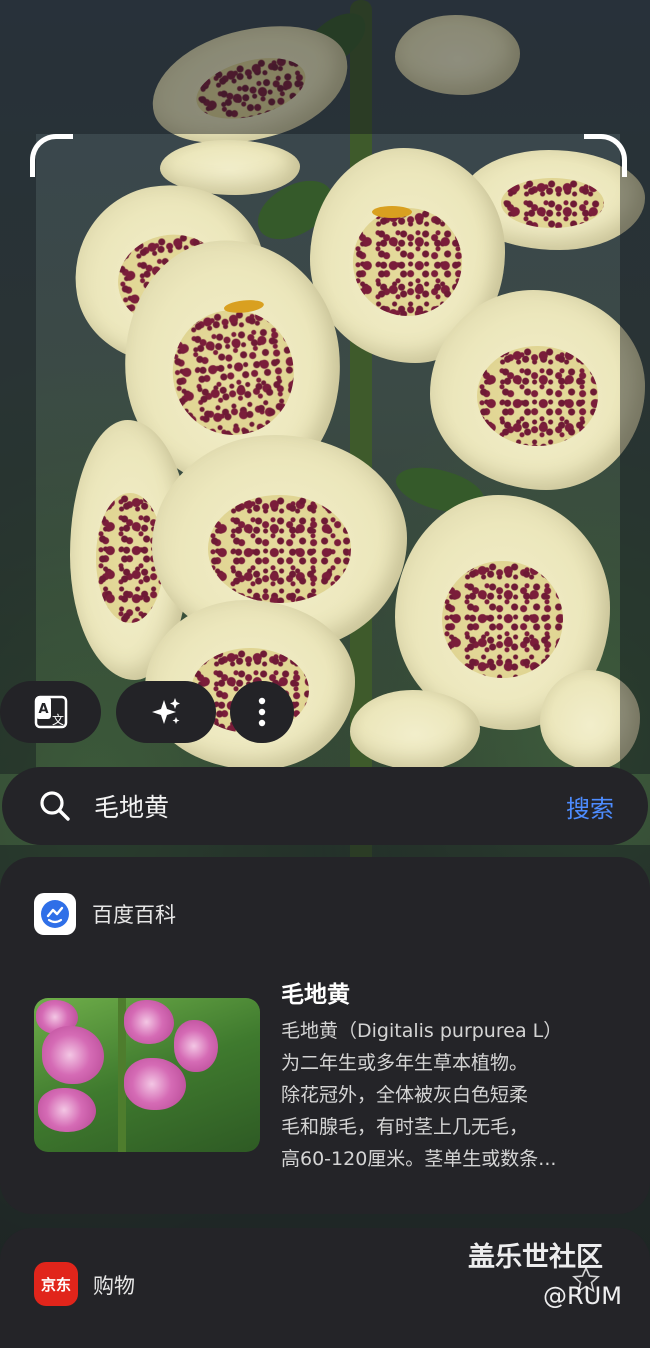  What do you see at coordinates (315, 992) in the screenshot?
I see `result-title: 毛地黄` at bounding box center [315, 992].